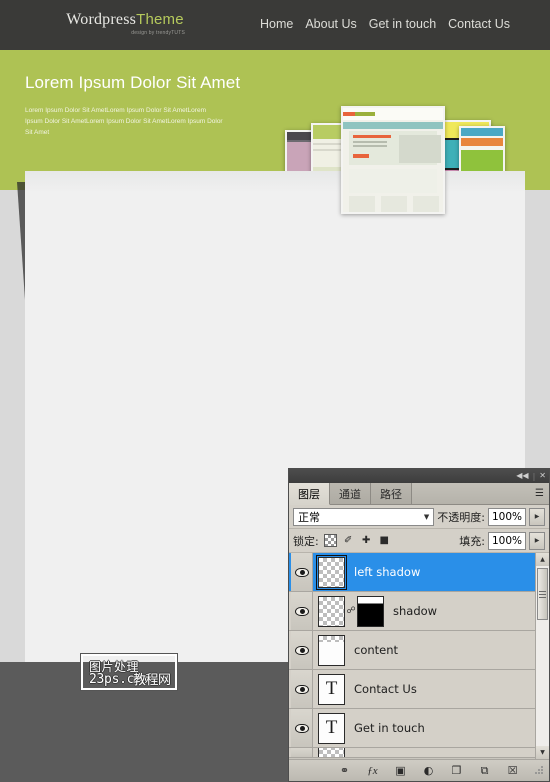 The width and height of the screenshot is (550, 782). Describe the element at coordinates (376, 650) in the screenshot. I see `layer-name: content` at that location.